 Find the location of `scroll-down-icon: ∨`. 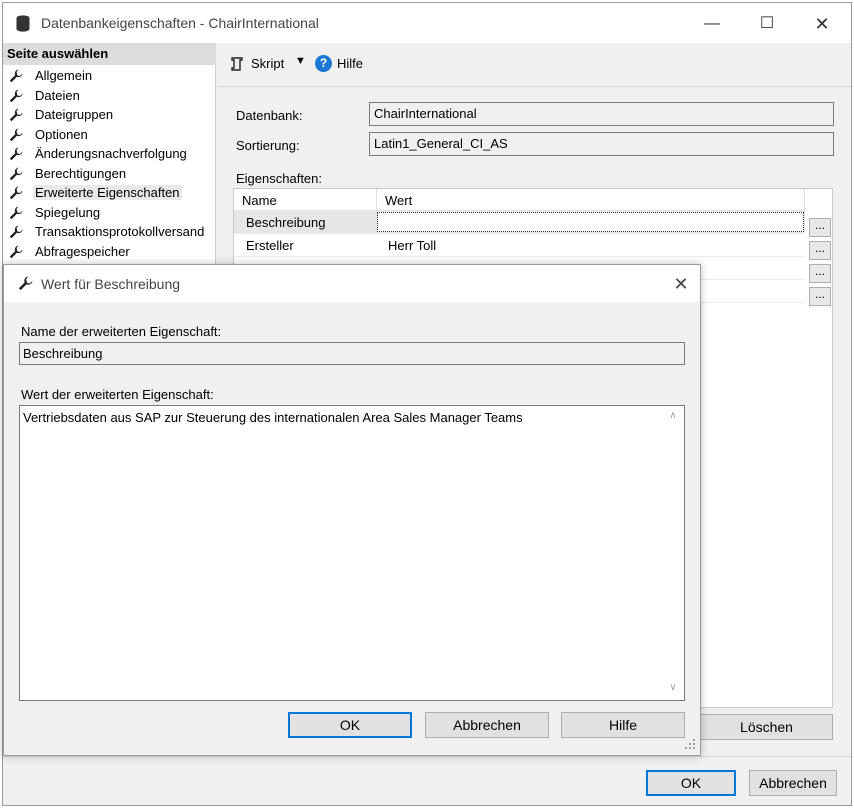

scroll-down-icon: ∨ is located at coordinates (673, 689).